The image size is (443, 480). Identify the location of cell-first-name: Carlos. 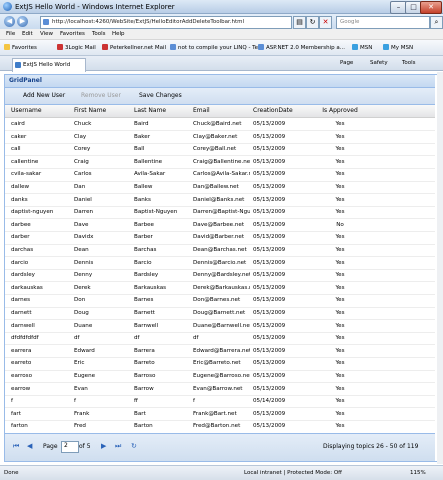
(83, 174).